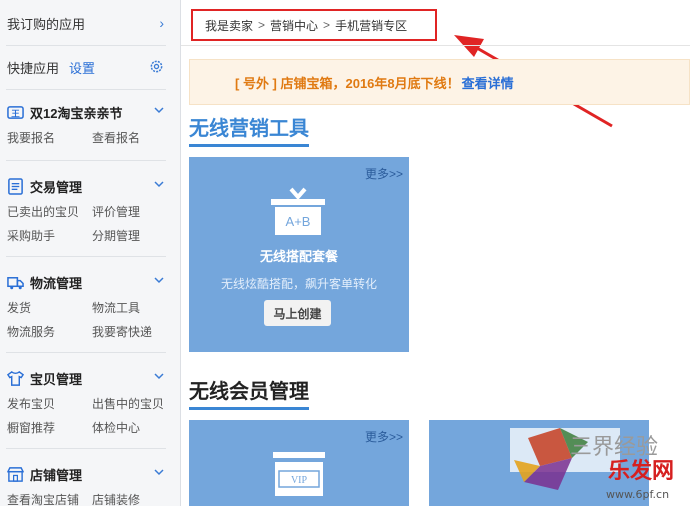  I want to click on create-now-button: 马上创建, so click(297, 313).